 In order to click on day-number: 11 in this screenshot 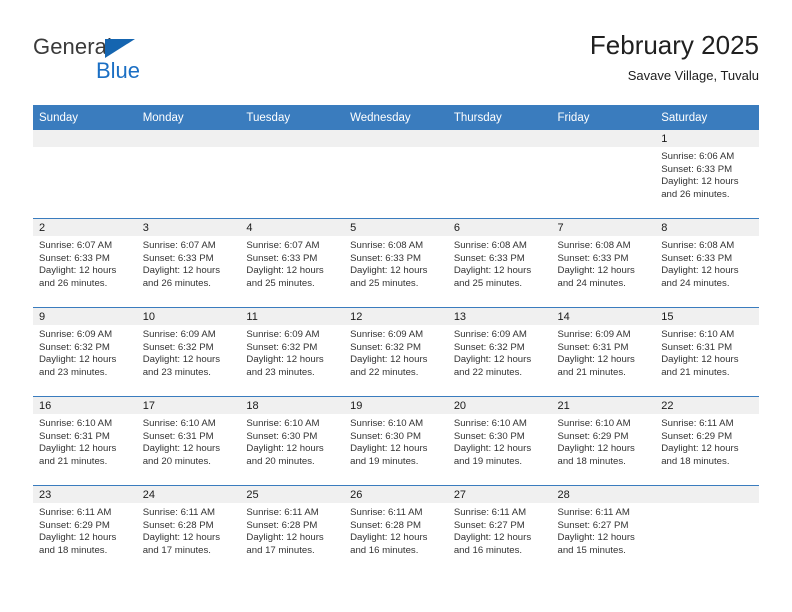, I will do `click(292, 316)`.